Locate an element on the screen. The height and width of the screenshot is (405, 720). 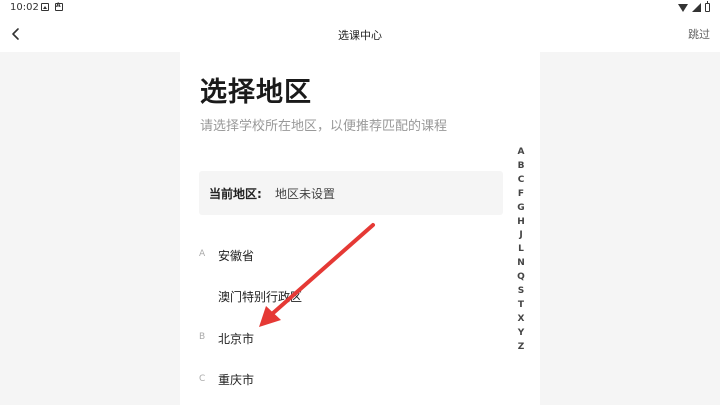
alpha-index-letter: Y is located at coordinates (521, 334).